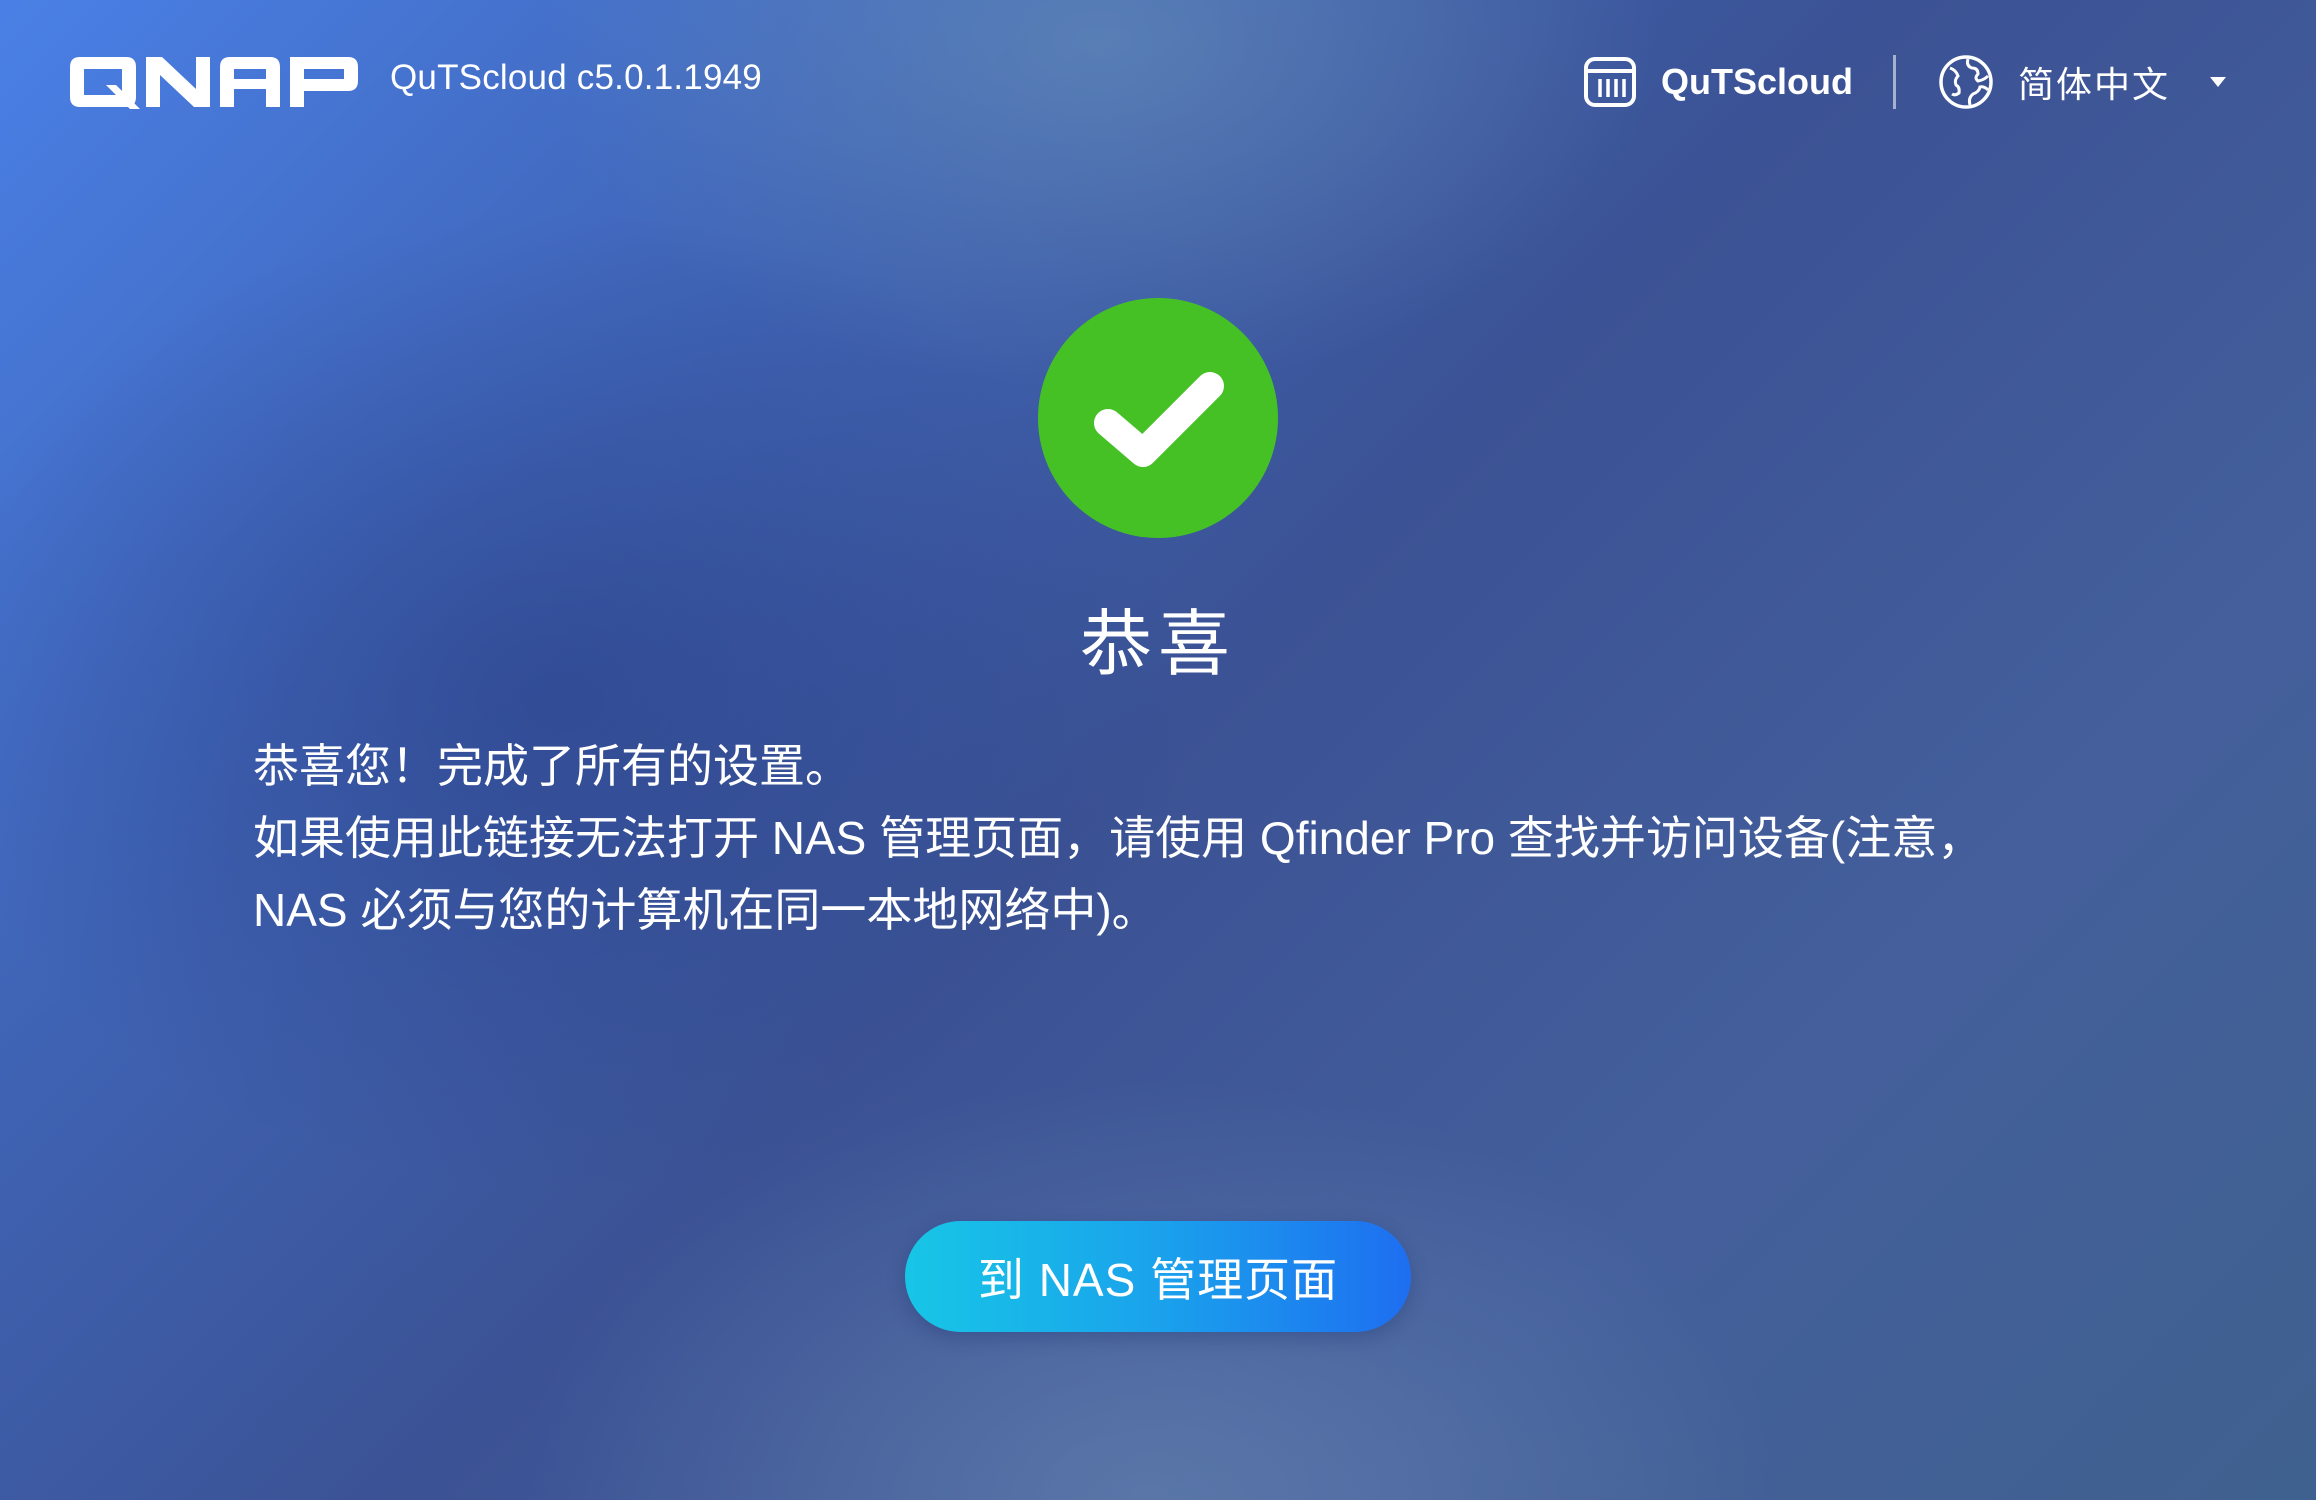  I want to click on version-label: QuTScloud c5.0.1.1949, so click(576, 77).